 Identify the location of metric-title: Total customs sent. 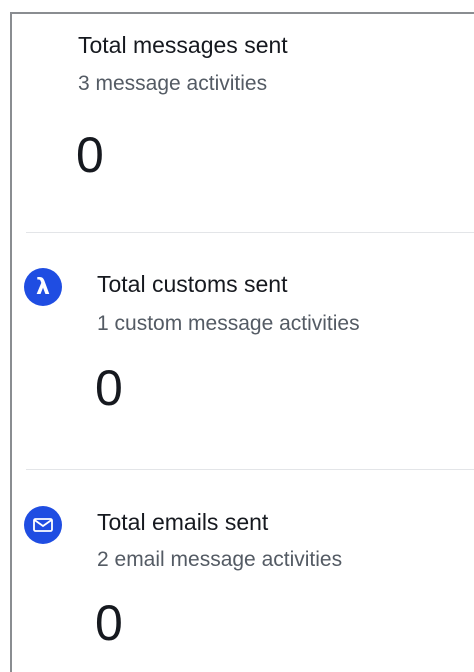
(192, 284).